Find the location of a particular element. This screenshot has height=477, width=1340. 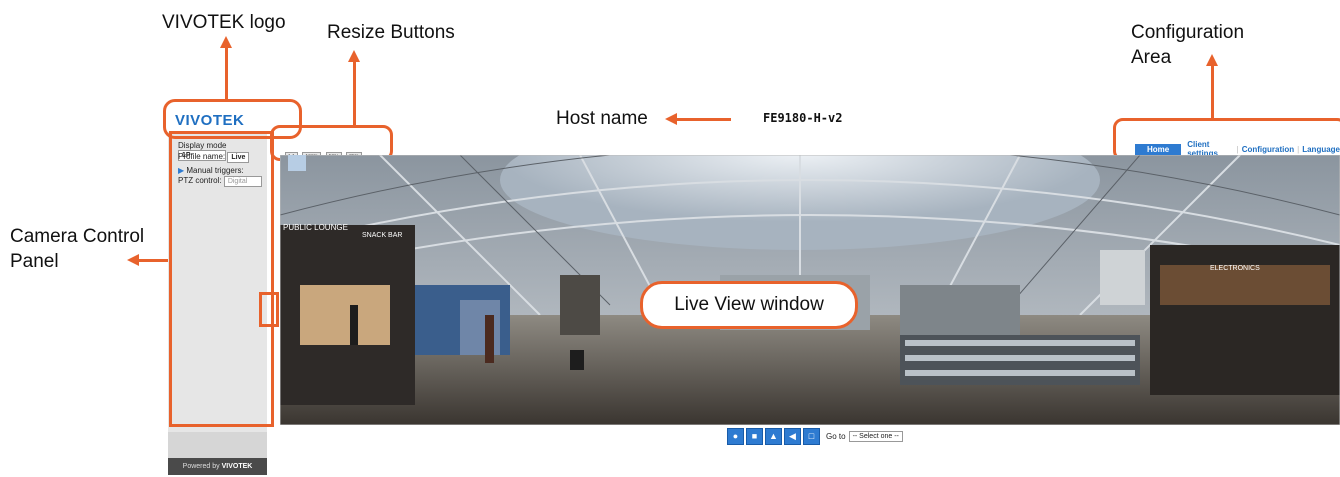

powered-by-bar: Powered by VIVOTEK is located at coordinates (217, 466).